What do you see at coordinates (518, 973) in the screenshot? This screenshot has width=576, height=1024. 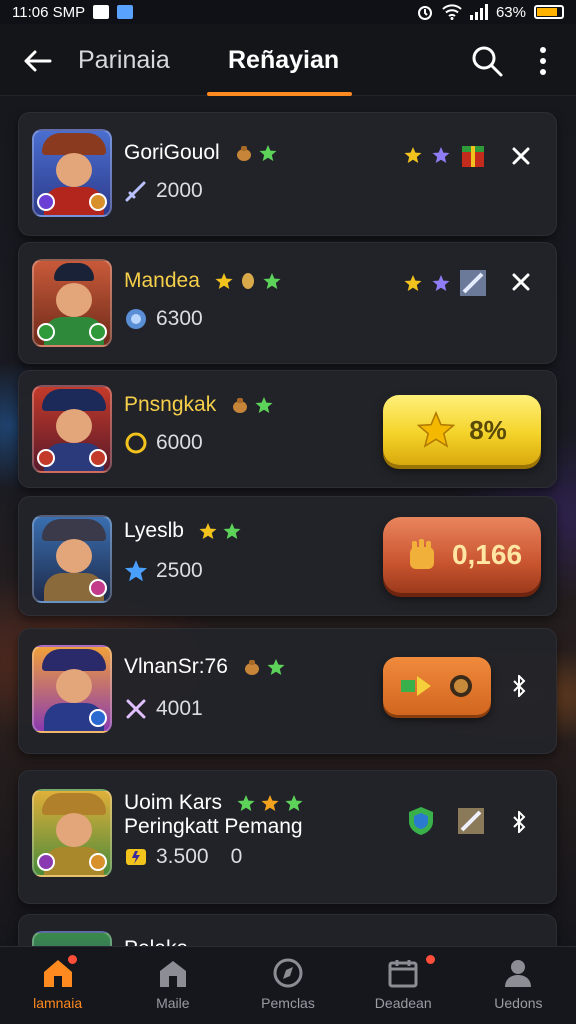 I see `person-icon` at bounding box center [518, 973].